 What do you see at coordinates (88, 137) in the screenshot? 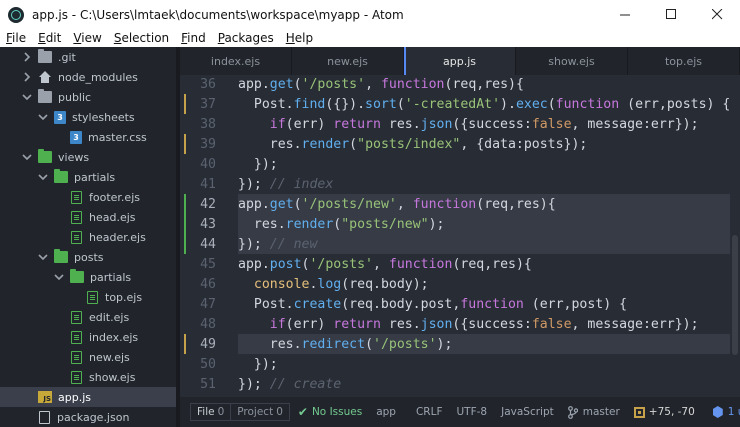
I see `tree-item-master-css: 3 master.css` at bounding box center [88, 137].